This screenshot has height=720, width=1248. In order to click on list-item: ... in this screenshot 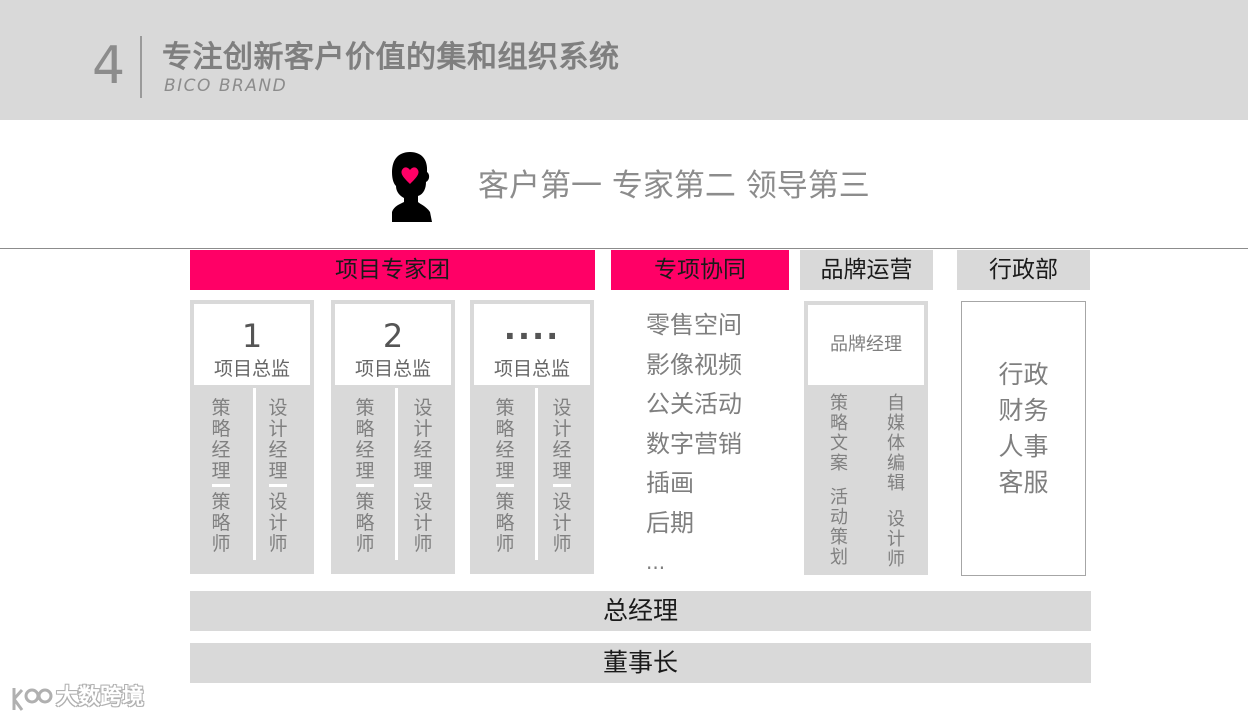, I will do `click(656, 562)`.